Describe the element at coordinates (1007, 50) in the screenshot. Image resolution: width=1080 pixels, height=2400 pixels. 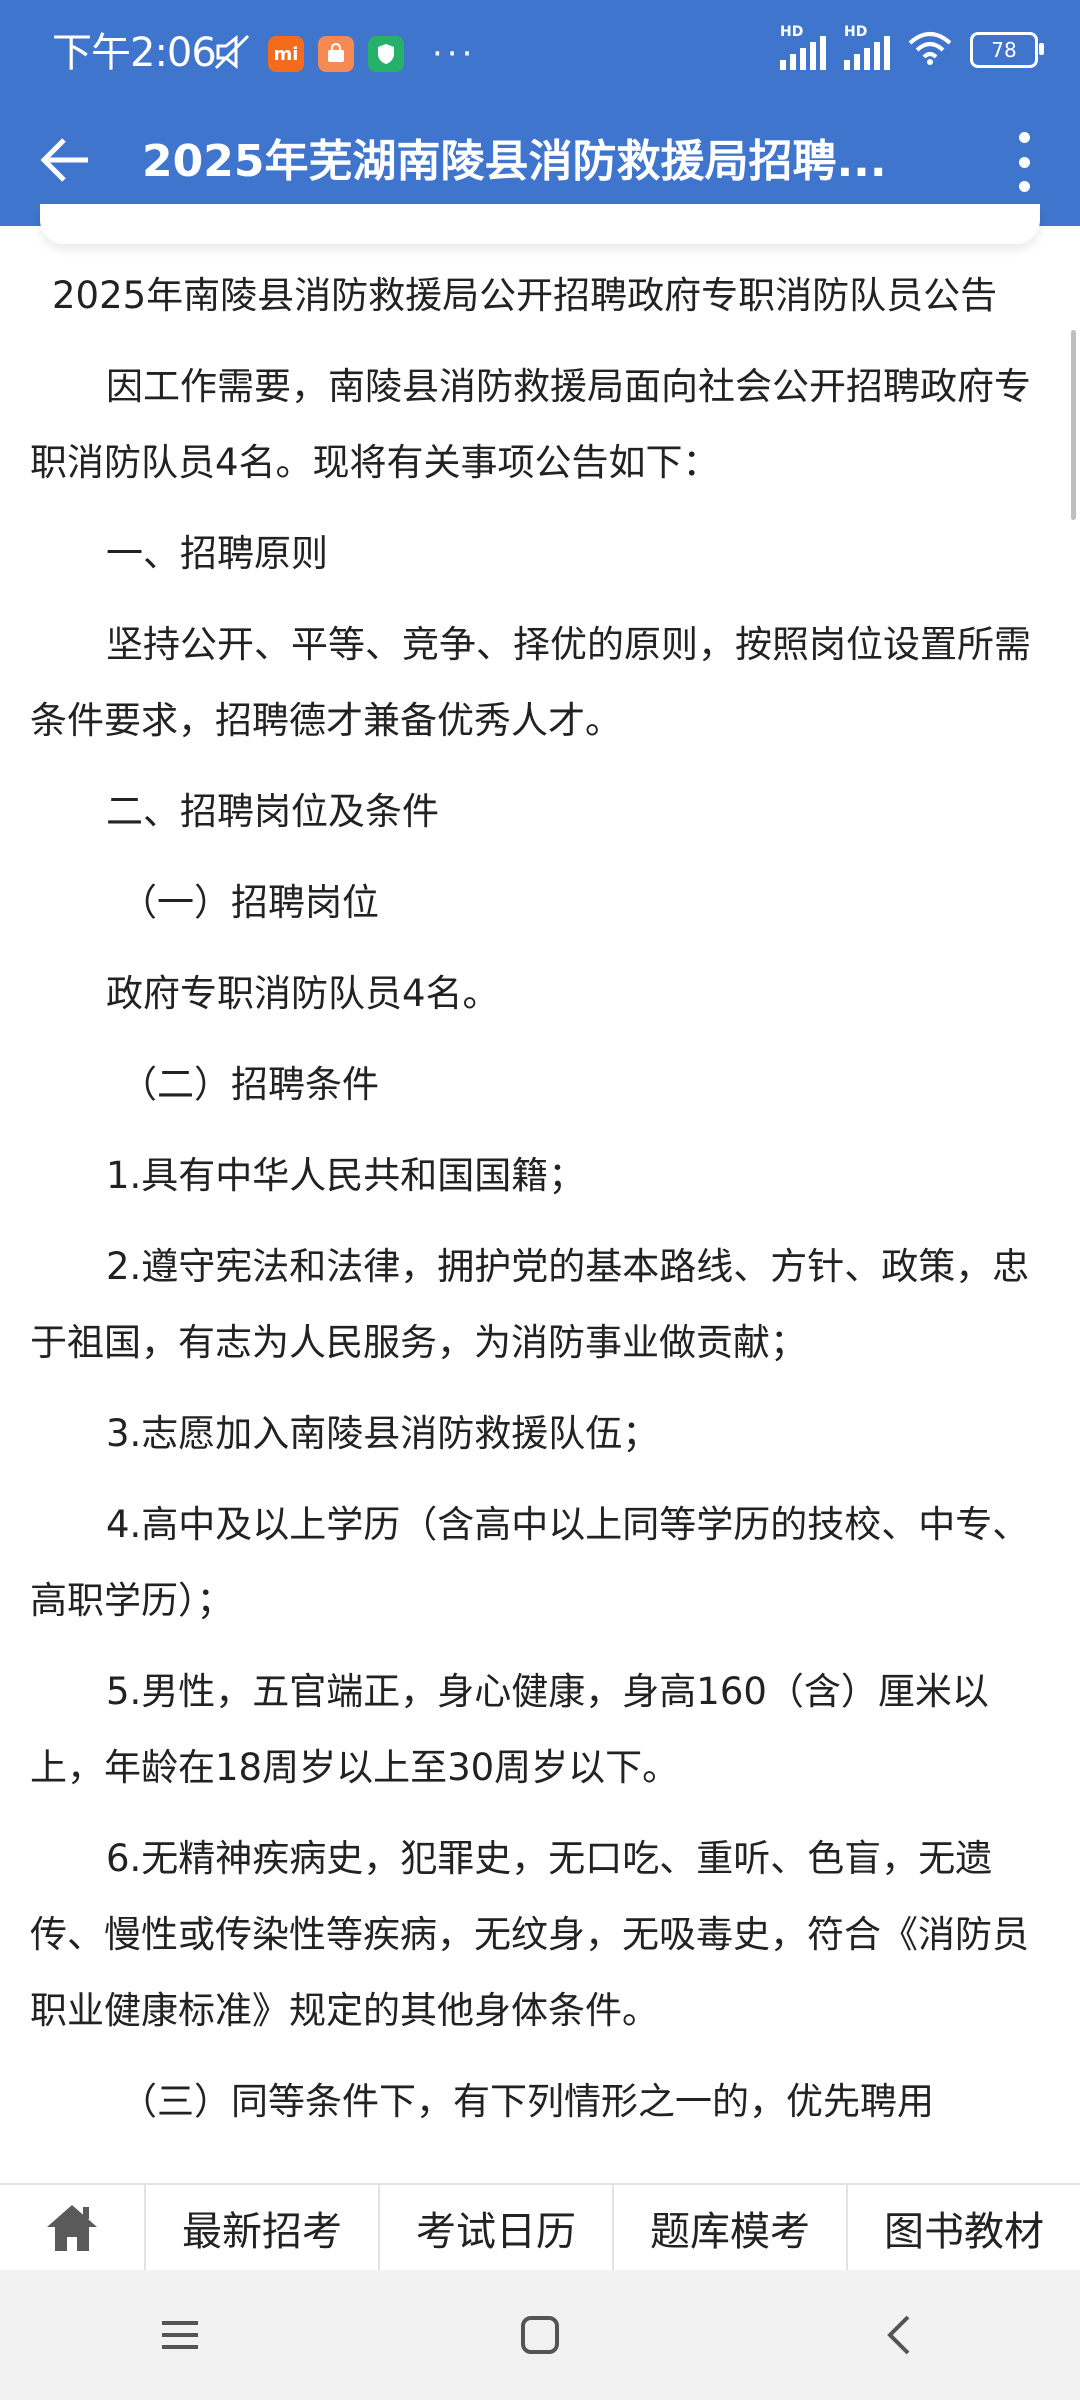
I see `battery-icon: 78` at that location.